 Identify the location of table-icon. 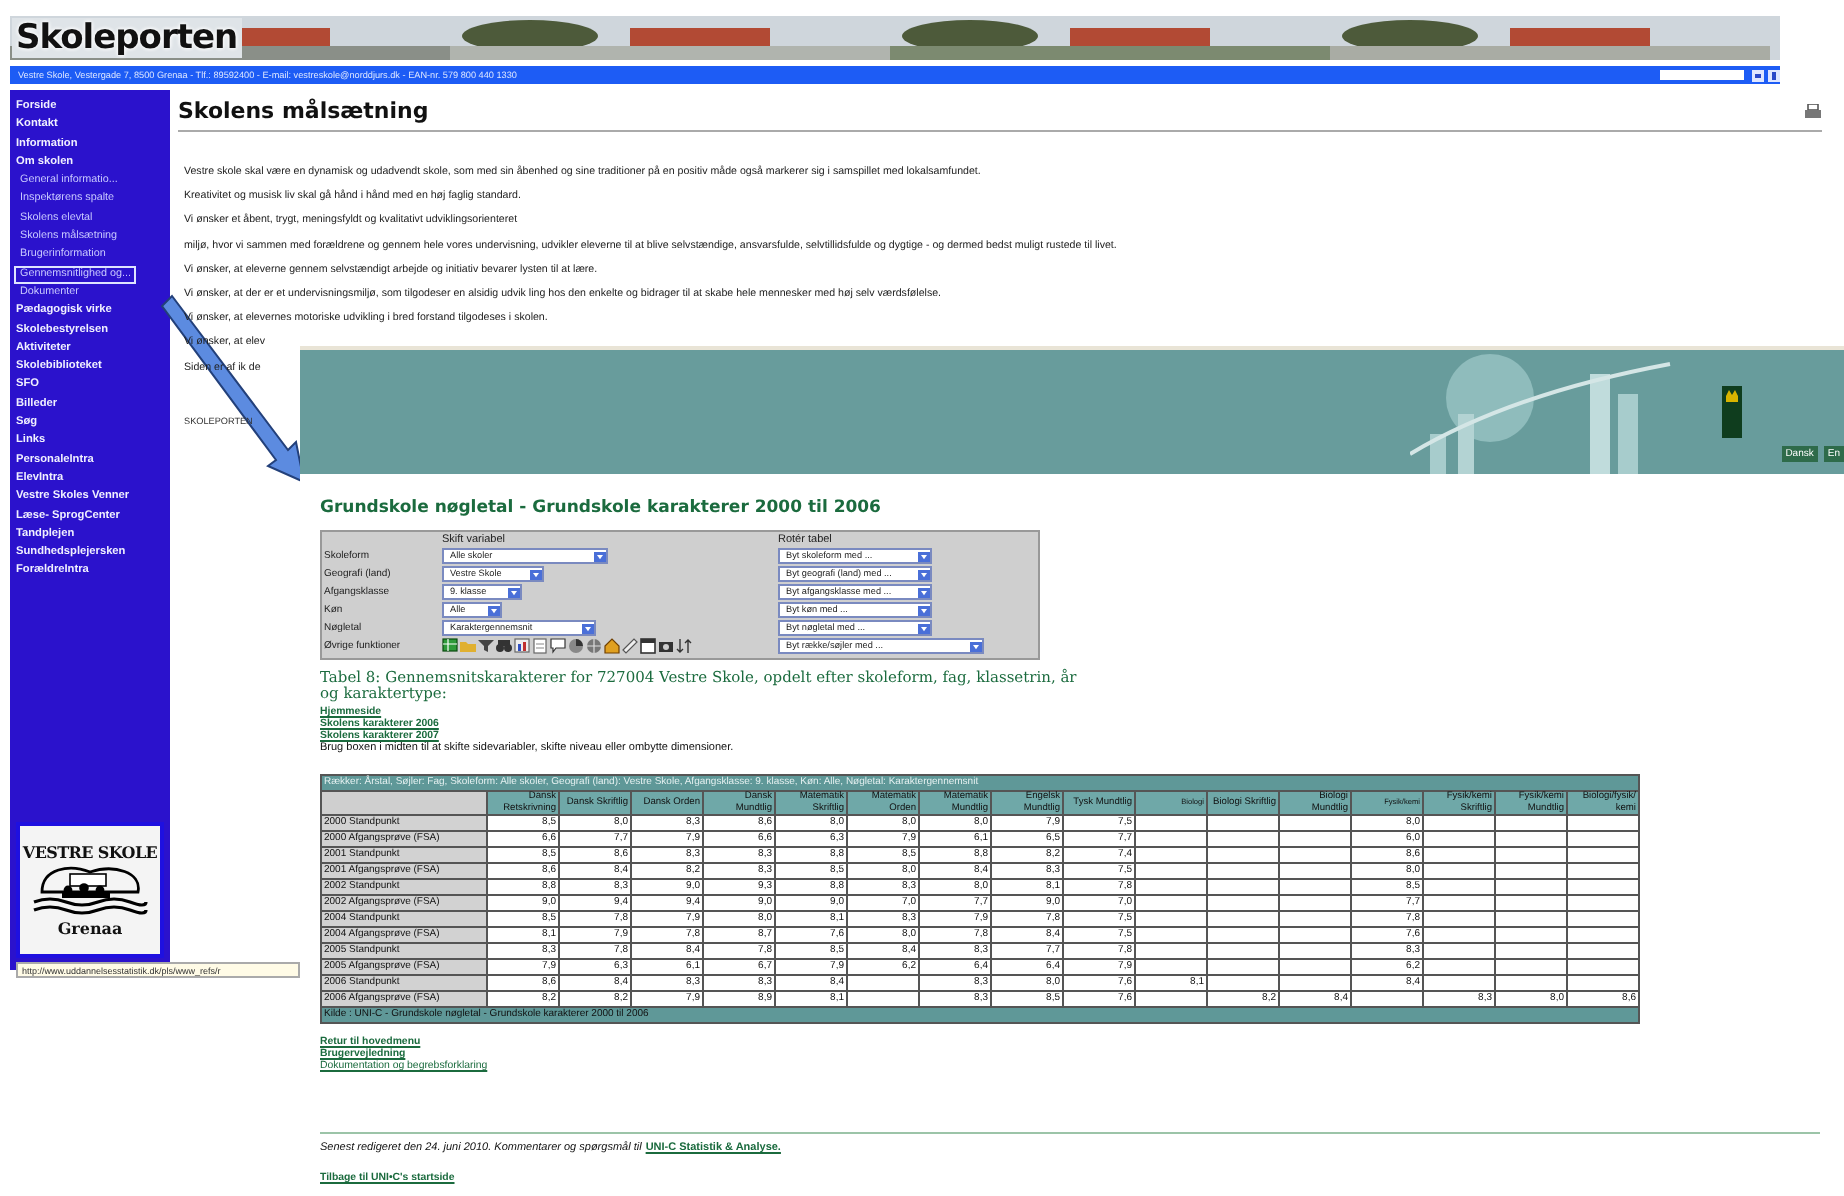
(450, 646).